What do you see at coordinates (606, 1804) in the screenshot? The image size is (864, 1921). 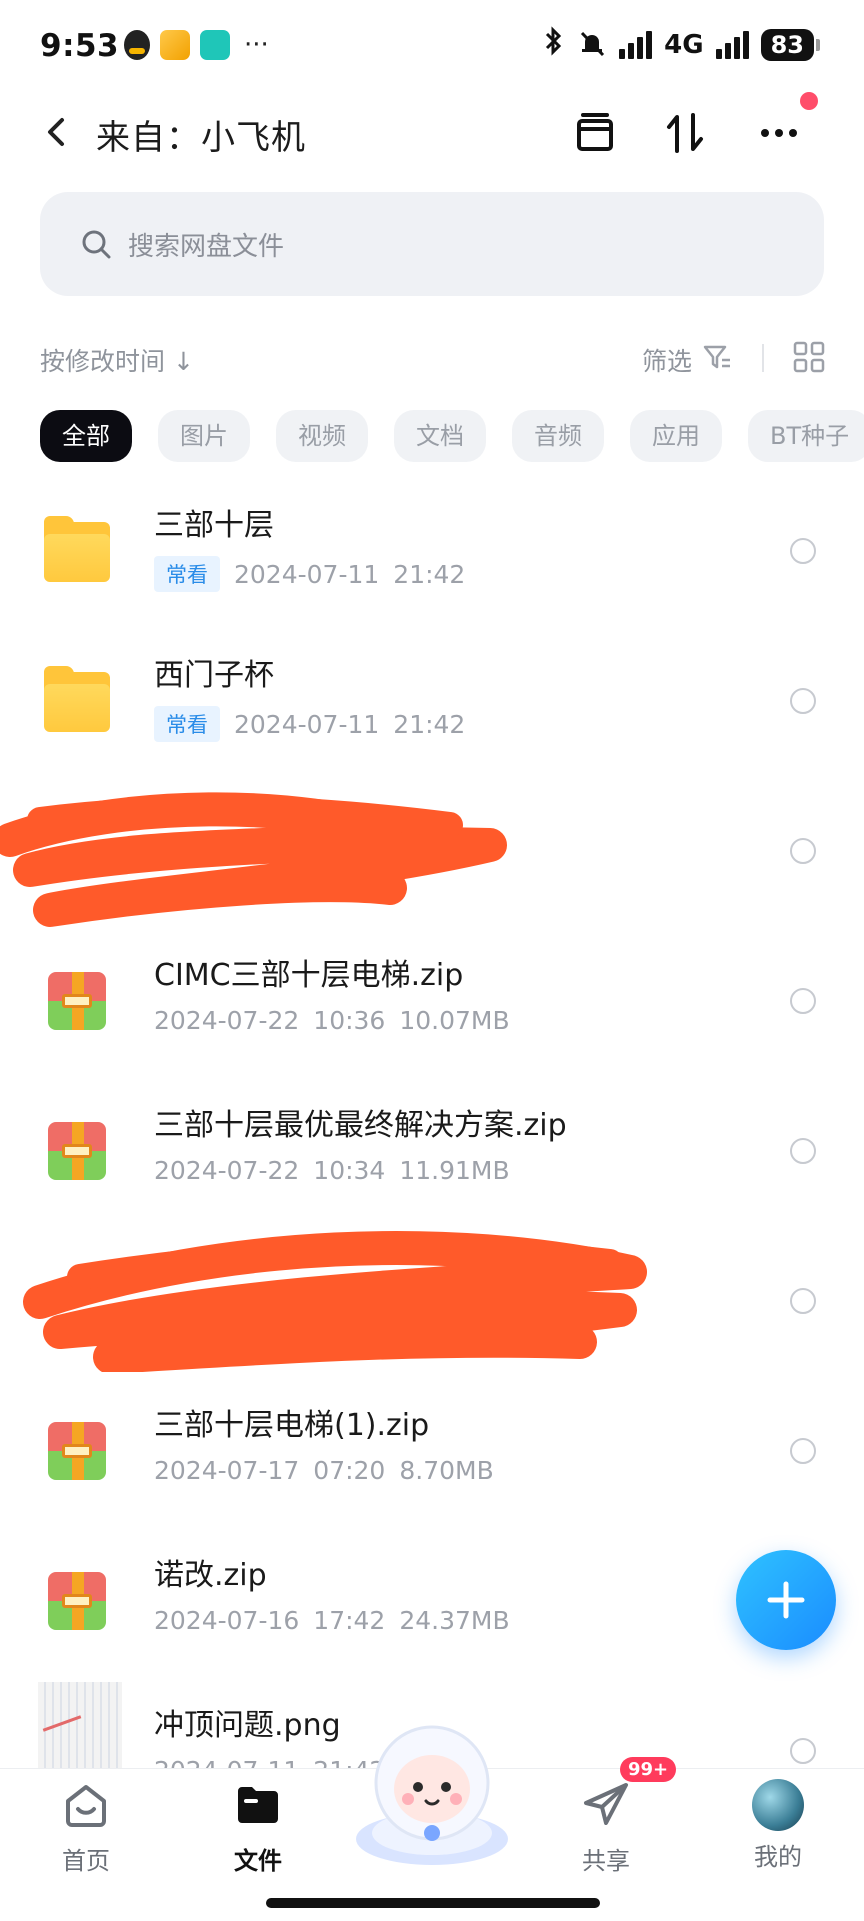 I see `paper-plane-icon` at bounding box center [606, 1804].